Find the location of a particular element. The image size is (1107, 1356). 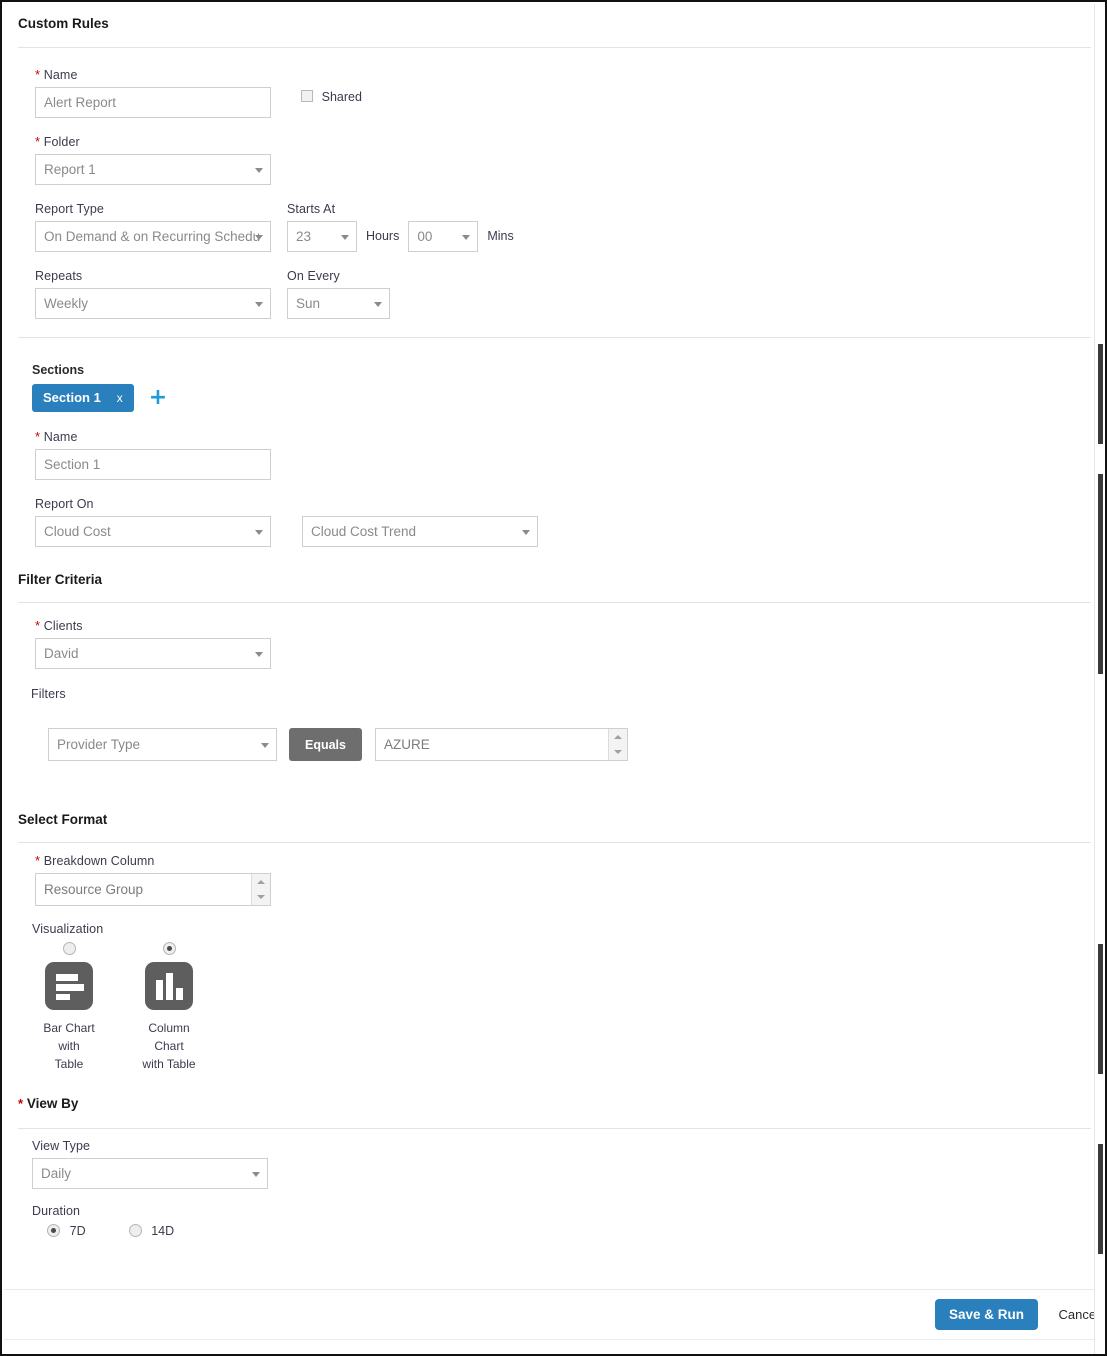

report-on-select-value: Cloud Cost is located at coordinates (77, 531).